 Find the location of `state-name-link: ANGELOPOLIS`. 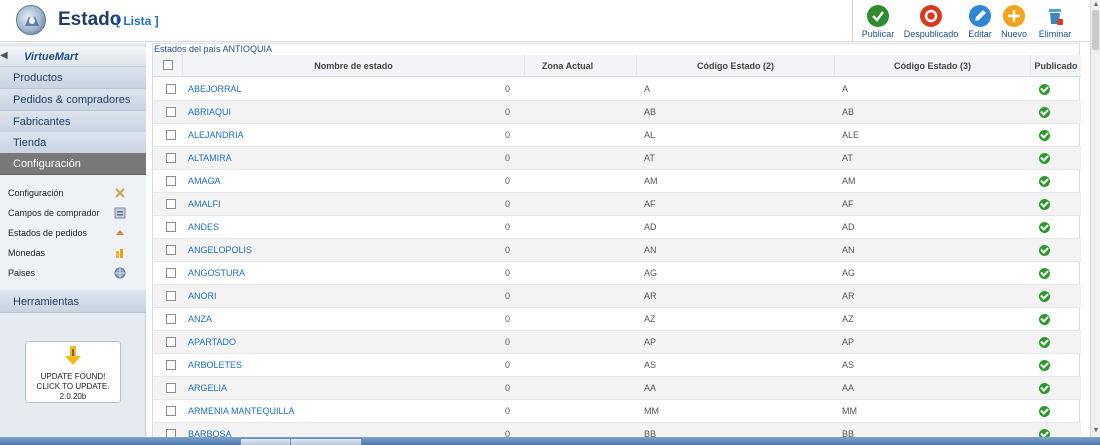

state-name-link: ANGELOPOLIS is located at coordinates (338, 250).